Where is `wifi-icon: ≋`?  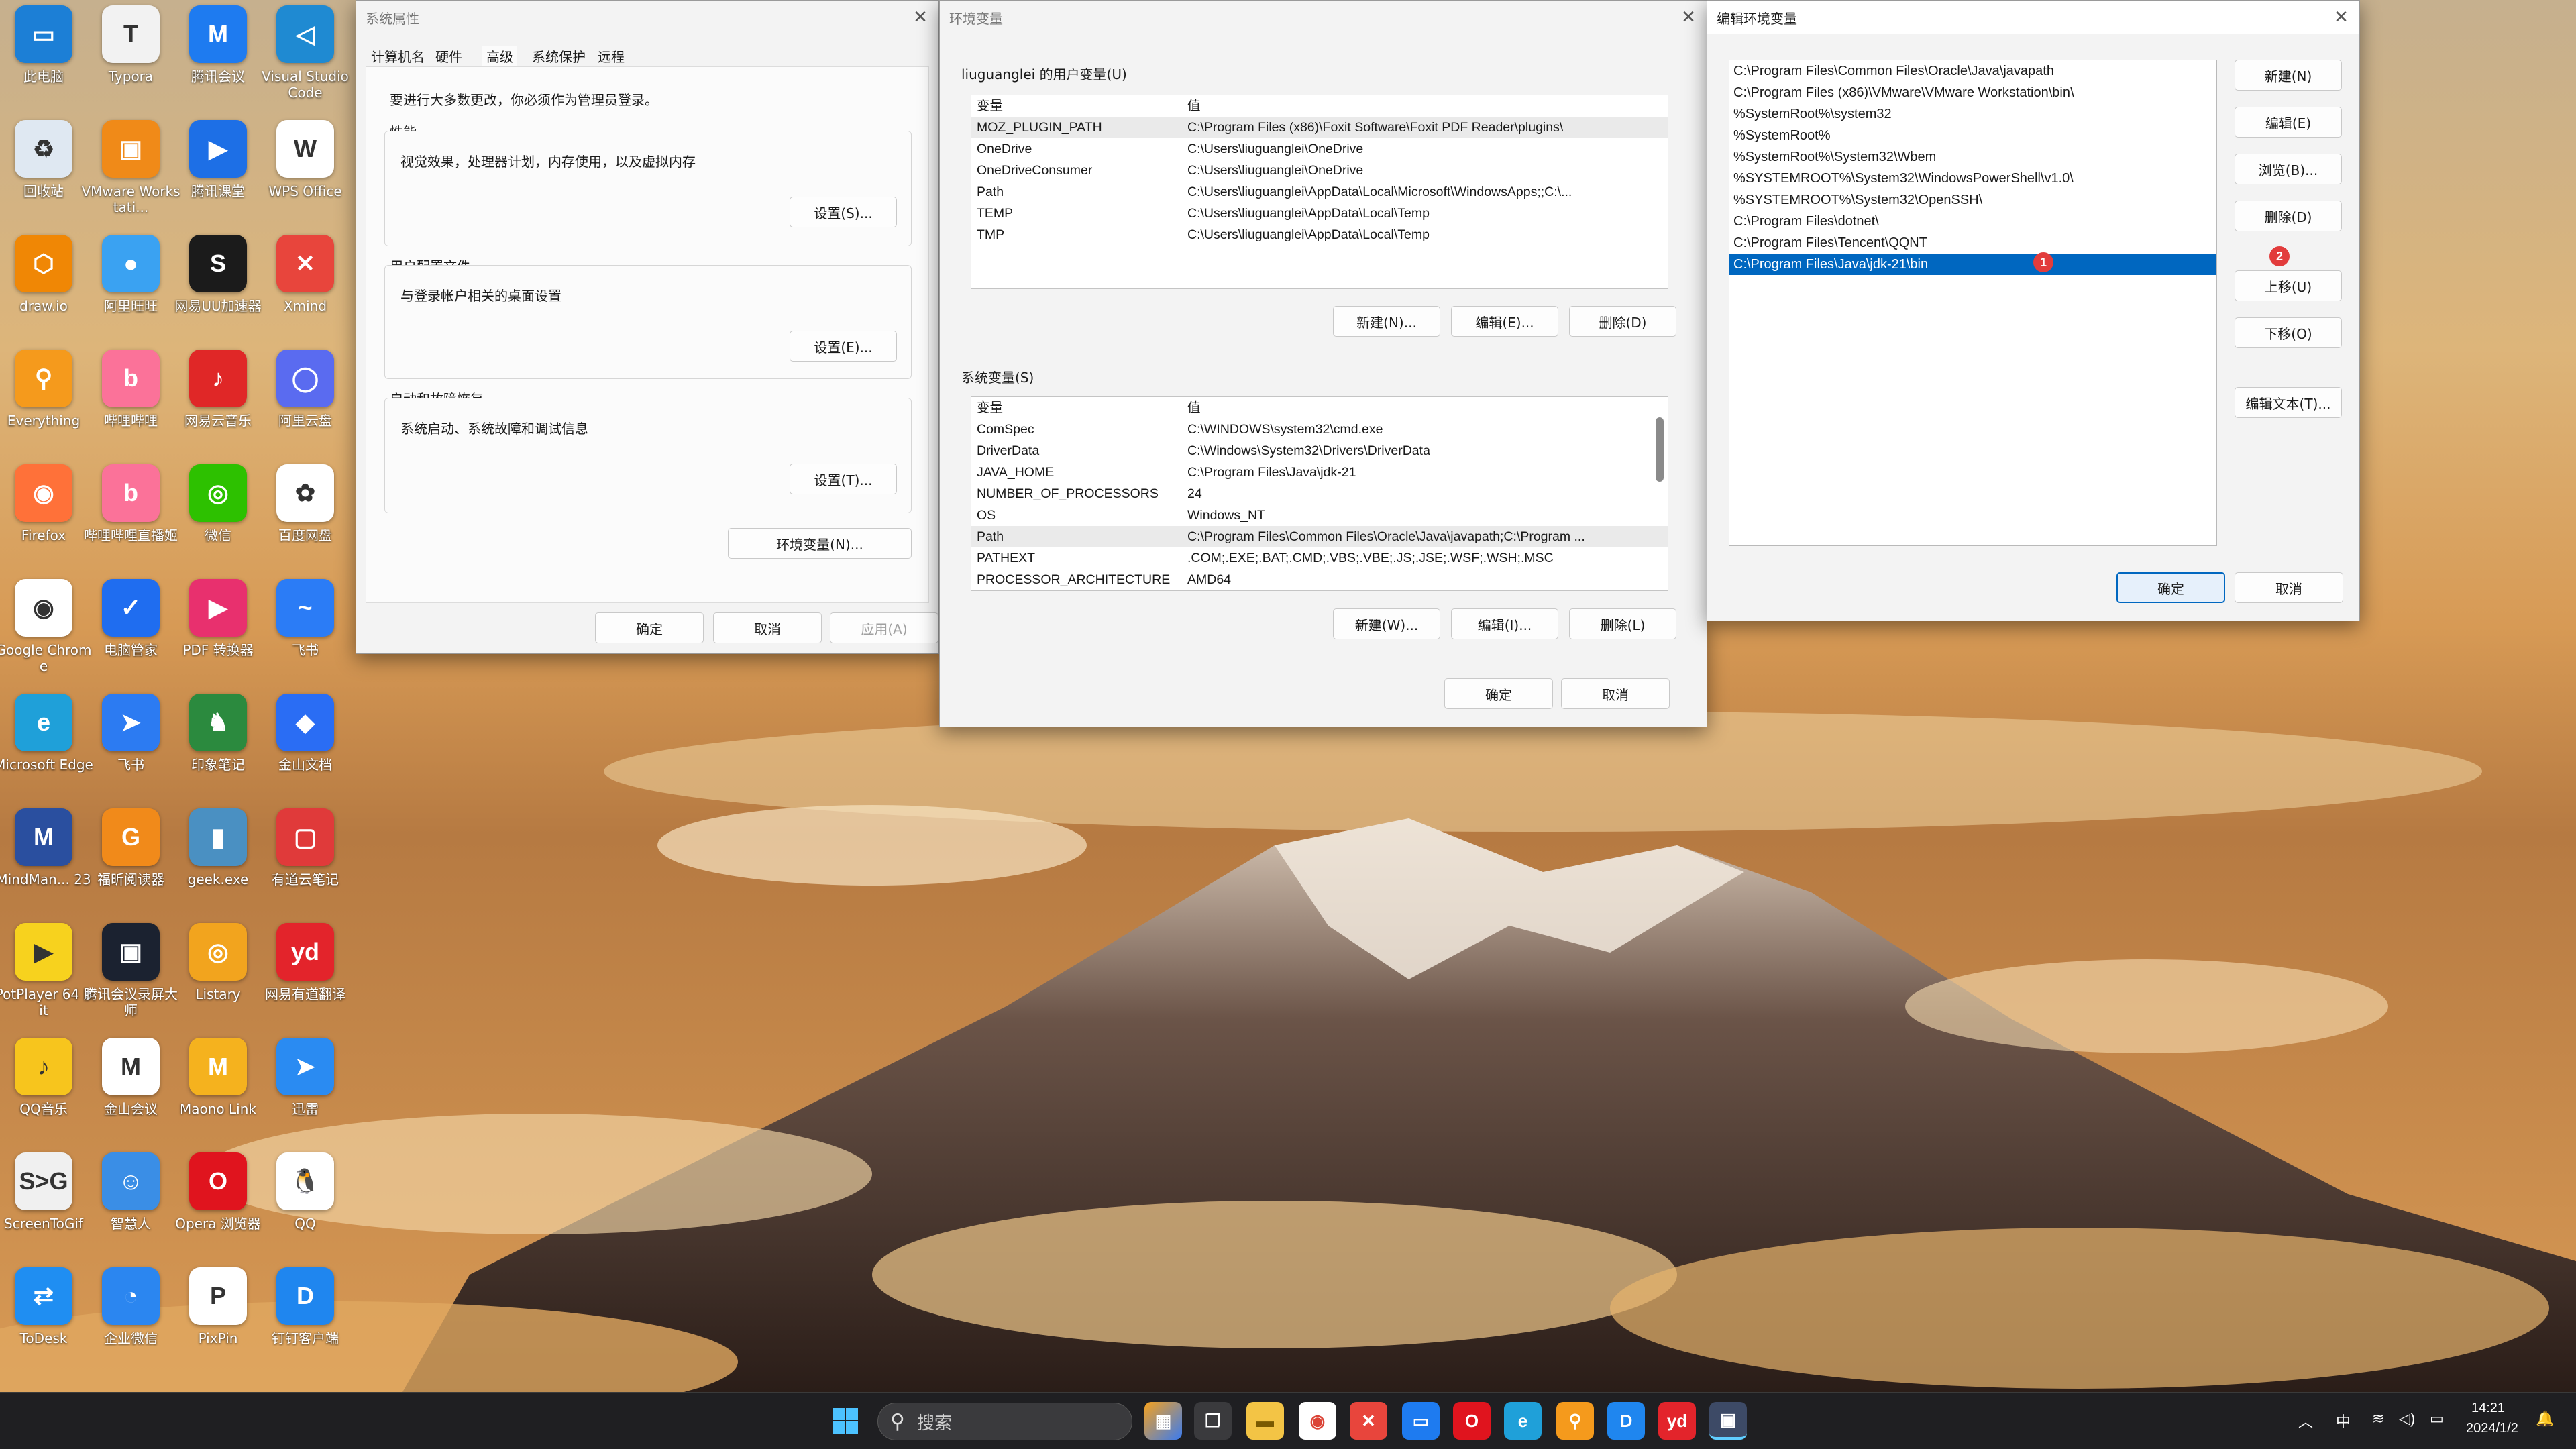
wifi-icon: ≋ is located at coordinates (2378, 1419).